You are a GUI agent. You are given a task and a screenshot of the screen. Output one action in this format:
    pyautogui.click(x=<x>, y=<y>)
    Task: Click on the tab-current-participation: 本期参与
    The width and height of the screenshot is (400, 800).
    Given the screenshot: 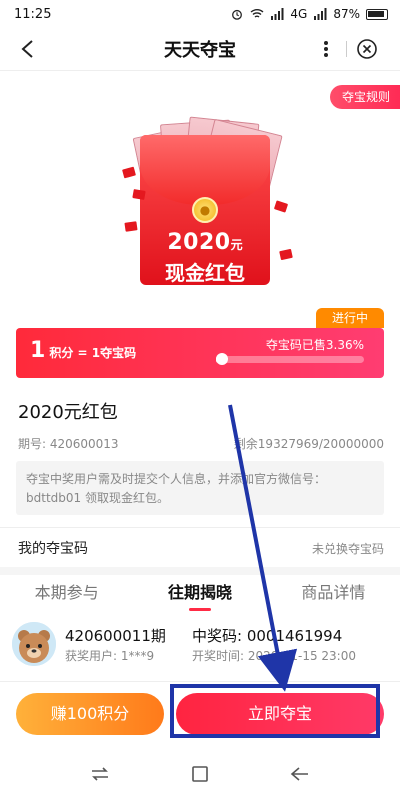 What is the action you would take?
    pyautogui.click(x=66, y=594)
    